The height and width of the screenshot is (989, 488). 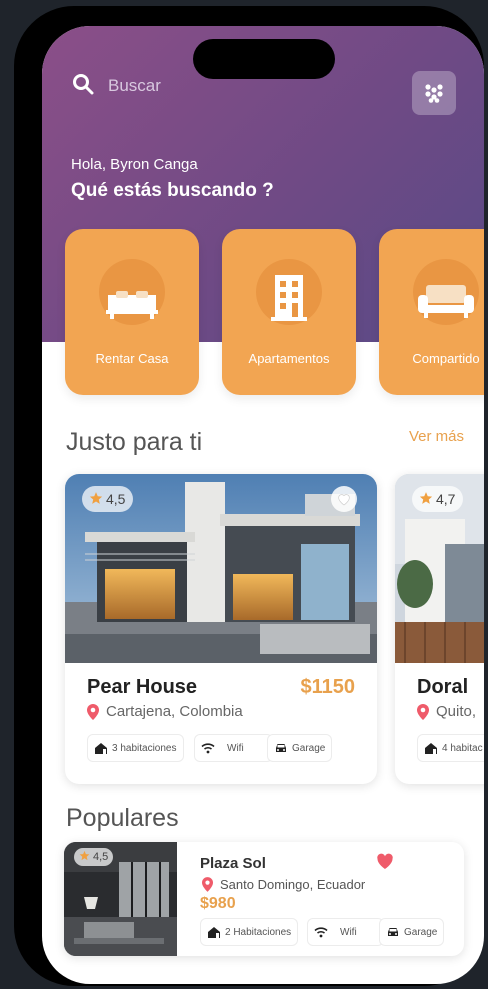 I want to click on search-bar: Buscar, so click(x=116, y=86).